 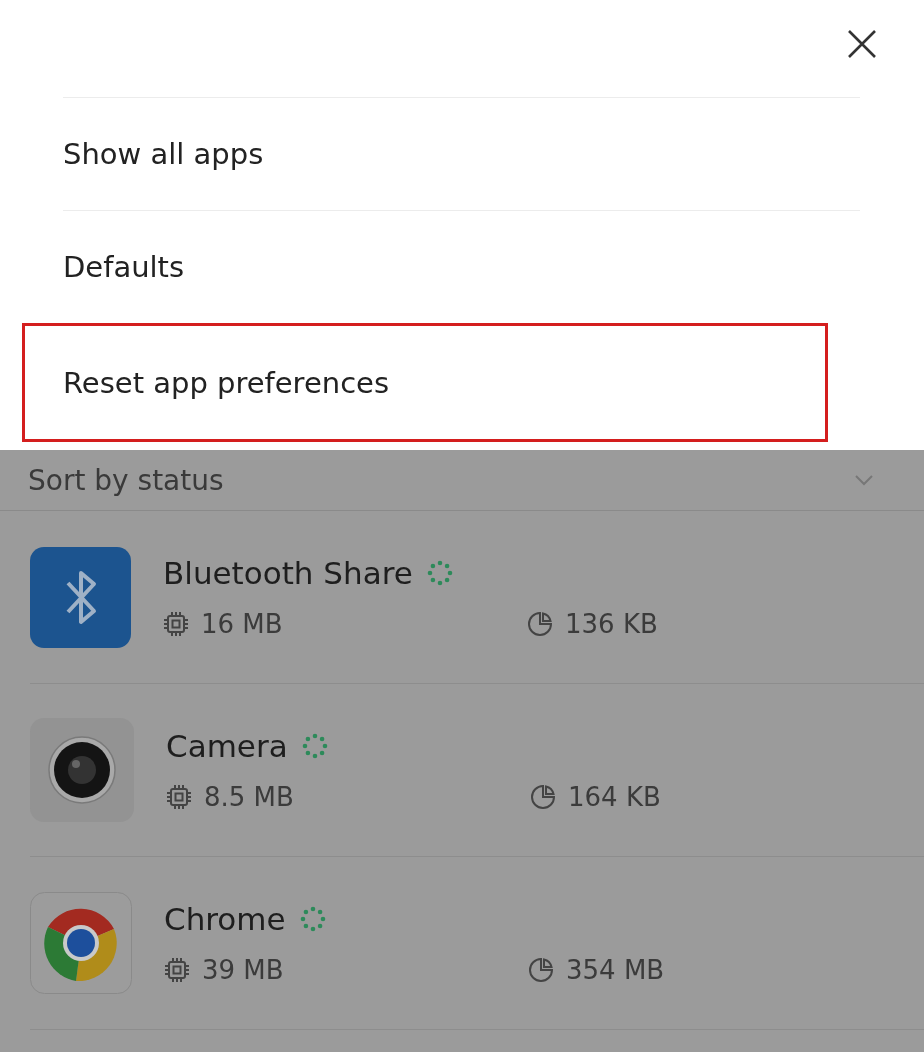 I want to click on storage-usage: 136 KB, so click(x=611, y=624).